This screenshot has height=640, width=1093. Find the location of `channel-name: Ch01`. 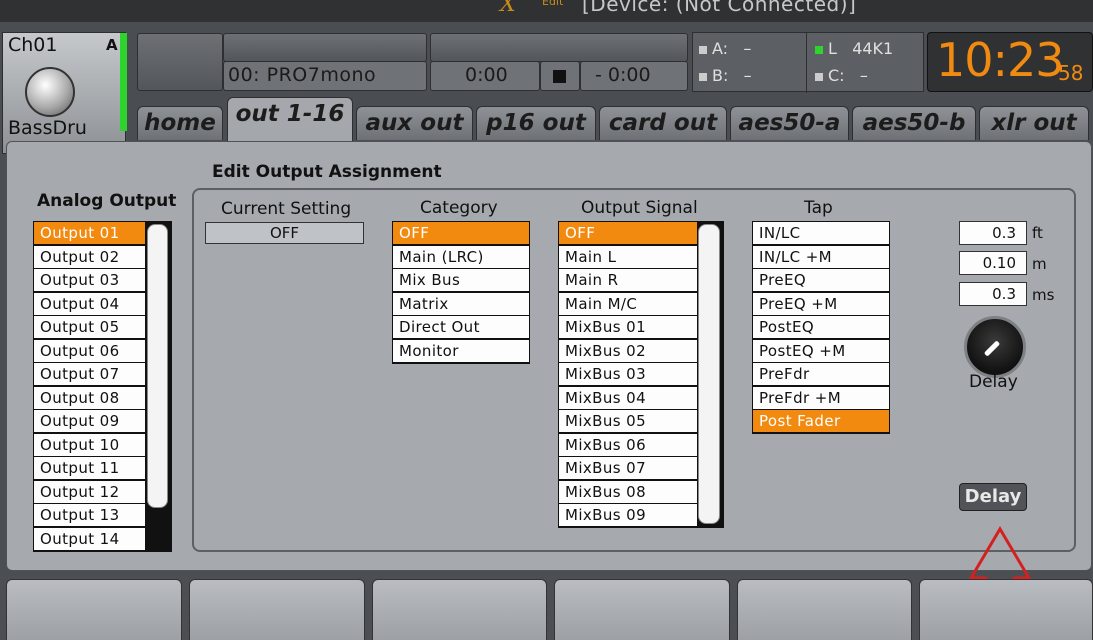

channel-name: Ch01 is located at coordinates (33, 45).